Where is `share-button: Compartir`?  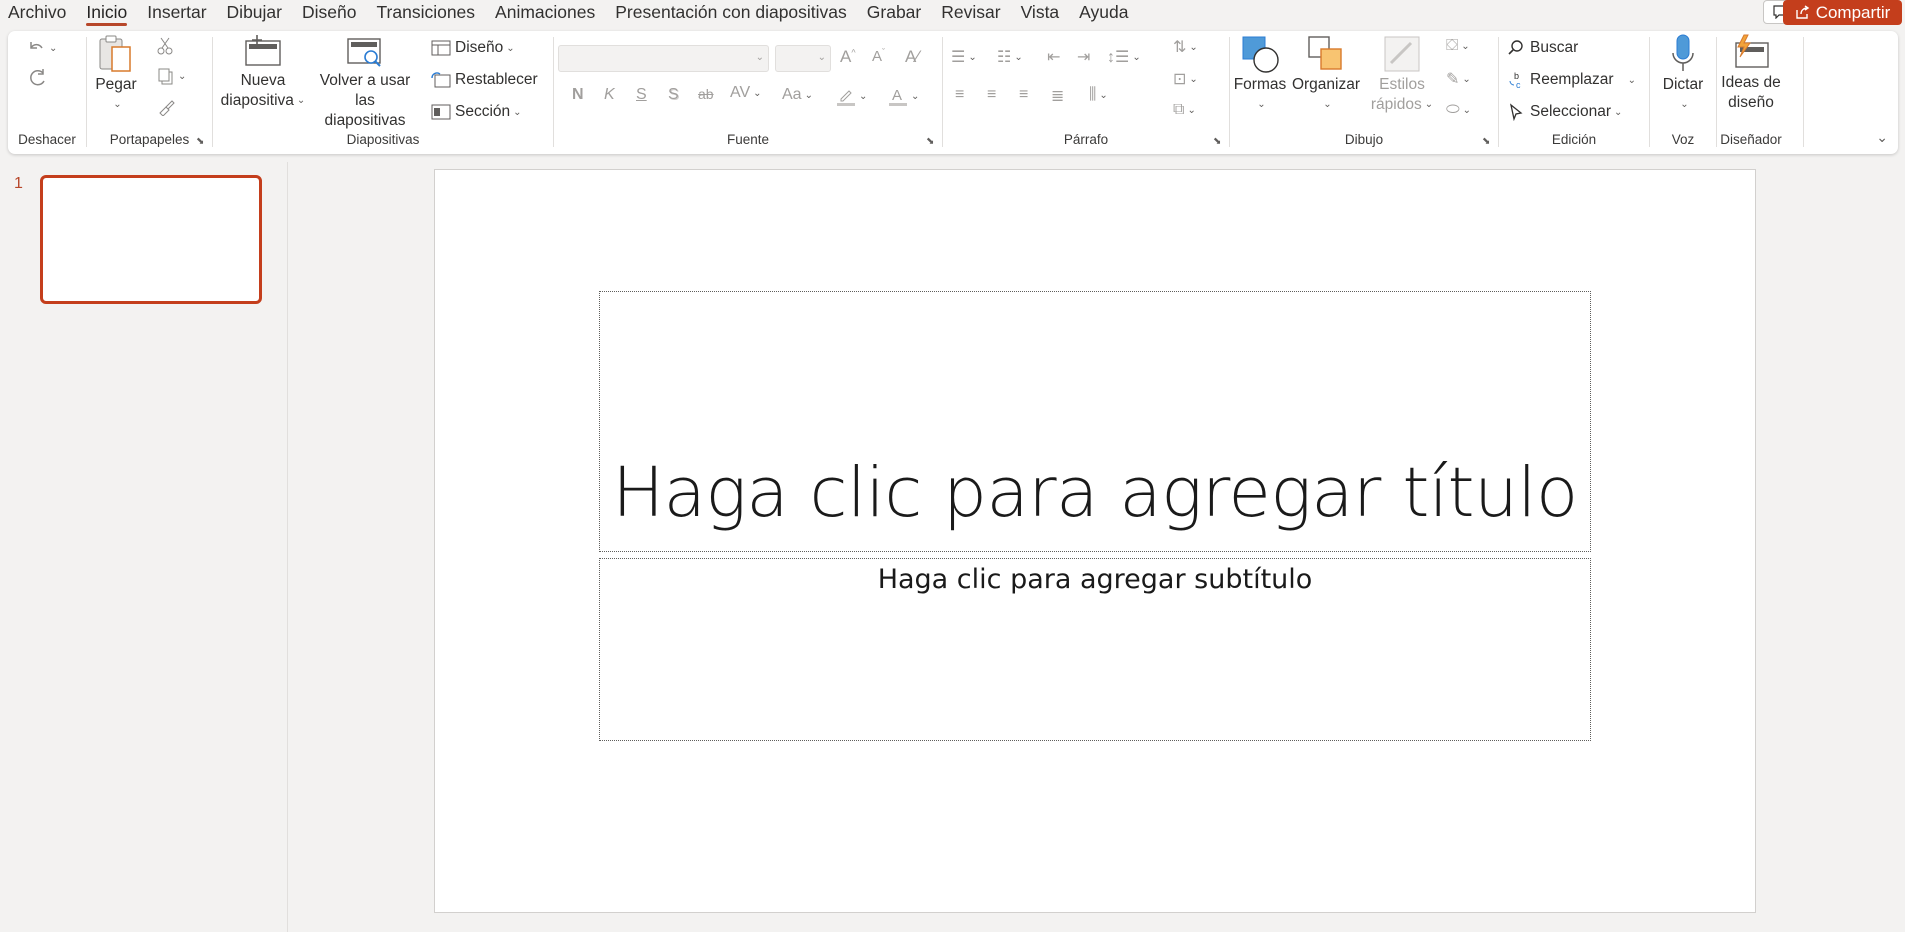 share-button: Compartir is located at coordinates (1842, 12).